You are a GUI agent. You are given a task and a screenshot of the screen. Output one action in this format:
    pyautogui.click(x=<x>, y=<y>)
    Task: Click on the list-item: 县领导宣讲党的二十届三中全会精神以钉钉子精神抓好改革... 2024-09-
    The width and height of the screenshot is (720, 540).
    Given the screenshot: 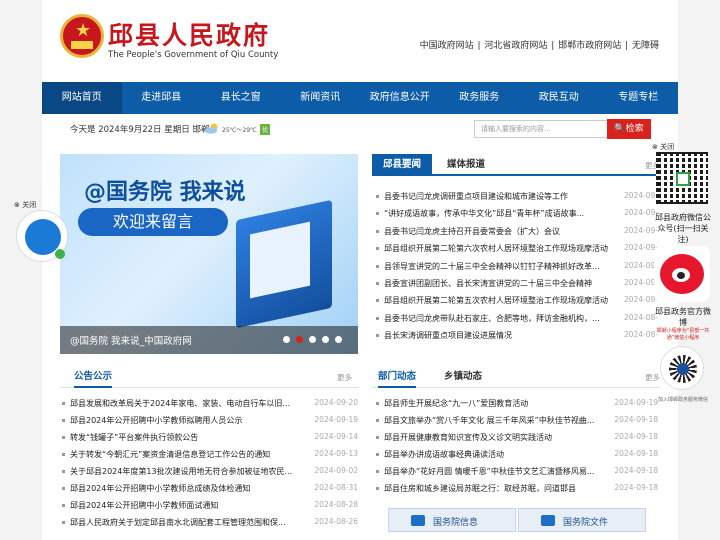 What is the action you would take?
    pyautogui.click(x=517, y=266)
    